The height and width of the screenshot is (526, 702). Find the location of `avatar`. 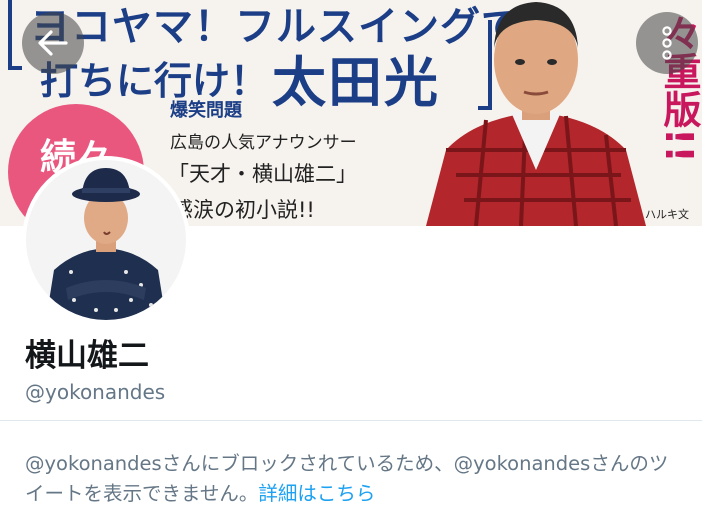

avatar is located at coordinates (106, 240).